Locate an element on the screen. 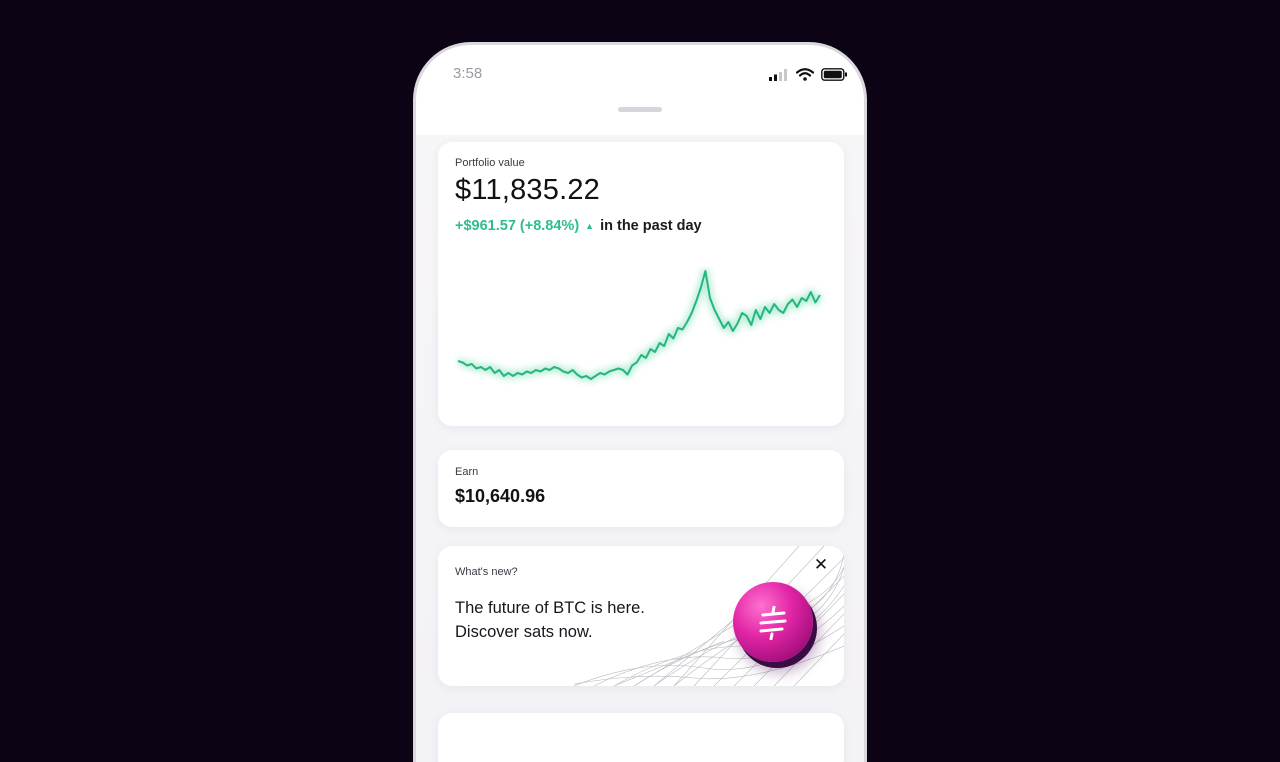  close-button: ✕ is located at coordinates (821, 564).